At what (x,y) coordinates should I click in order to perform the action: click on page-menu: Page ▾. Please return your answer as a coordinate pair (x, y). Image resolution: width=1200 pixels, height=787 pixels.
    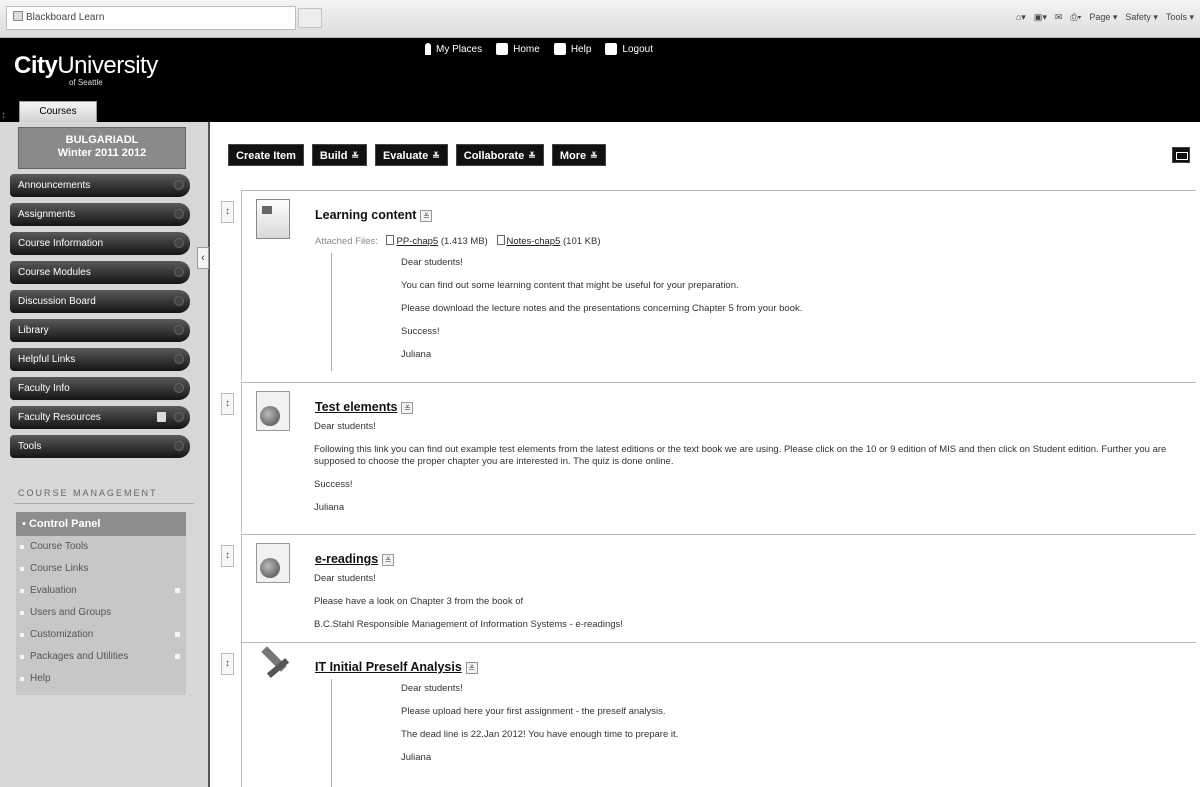
    Looking at the image, I should click on (1103, 17).